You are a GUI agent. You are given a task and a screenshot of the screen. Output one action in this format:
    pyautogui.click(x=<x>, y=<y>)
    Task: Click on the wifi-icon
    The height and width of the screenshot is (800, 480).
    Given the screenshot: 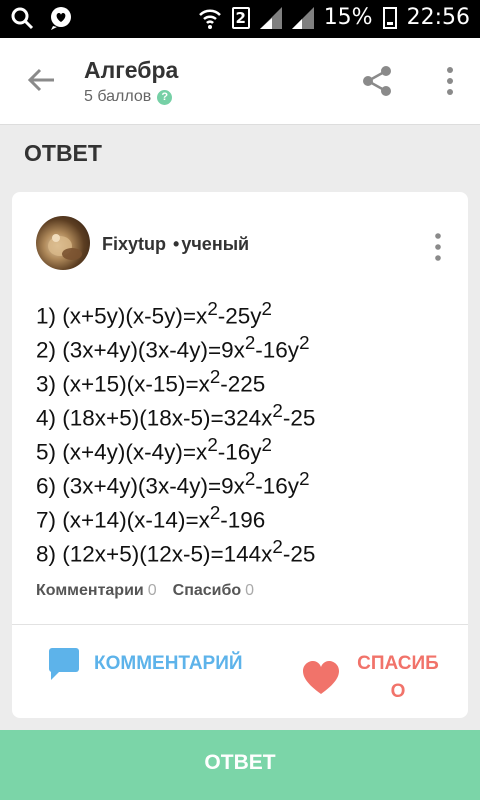 What is the action you would take?
    pyautogui.click(x=209, y=19)
    